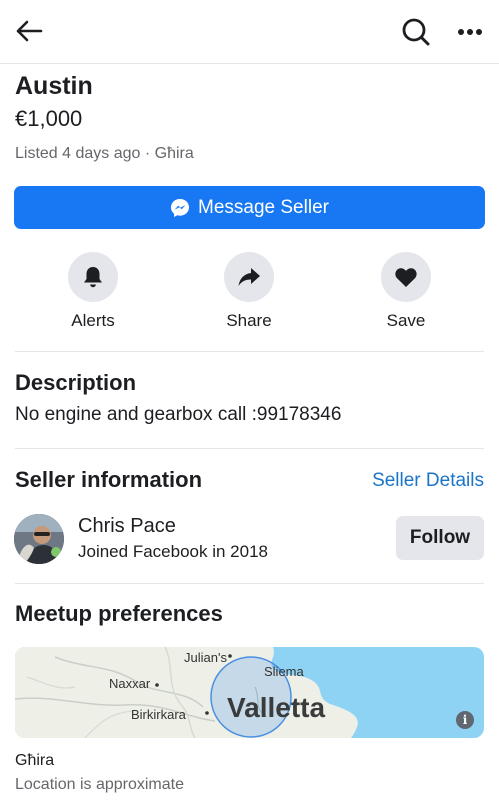  I want to click on listing-price: €1,000, so click(49, 118).